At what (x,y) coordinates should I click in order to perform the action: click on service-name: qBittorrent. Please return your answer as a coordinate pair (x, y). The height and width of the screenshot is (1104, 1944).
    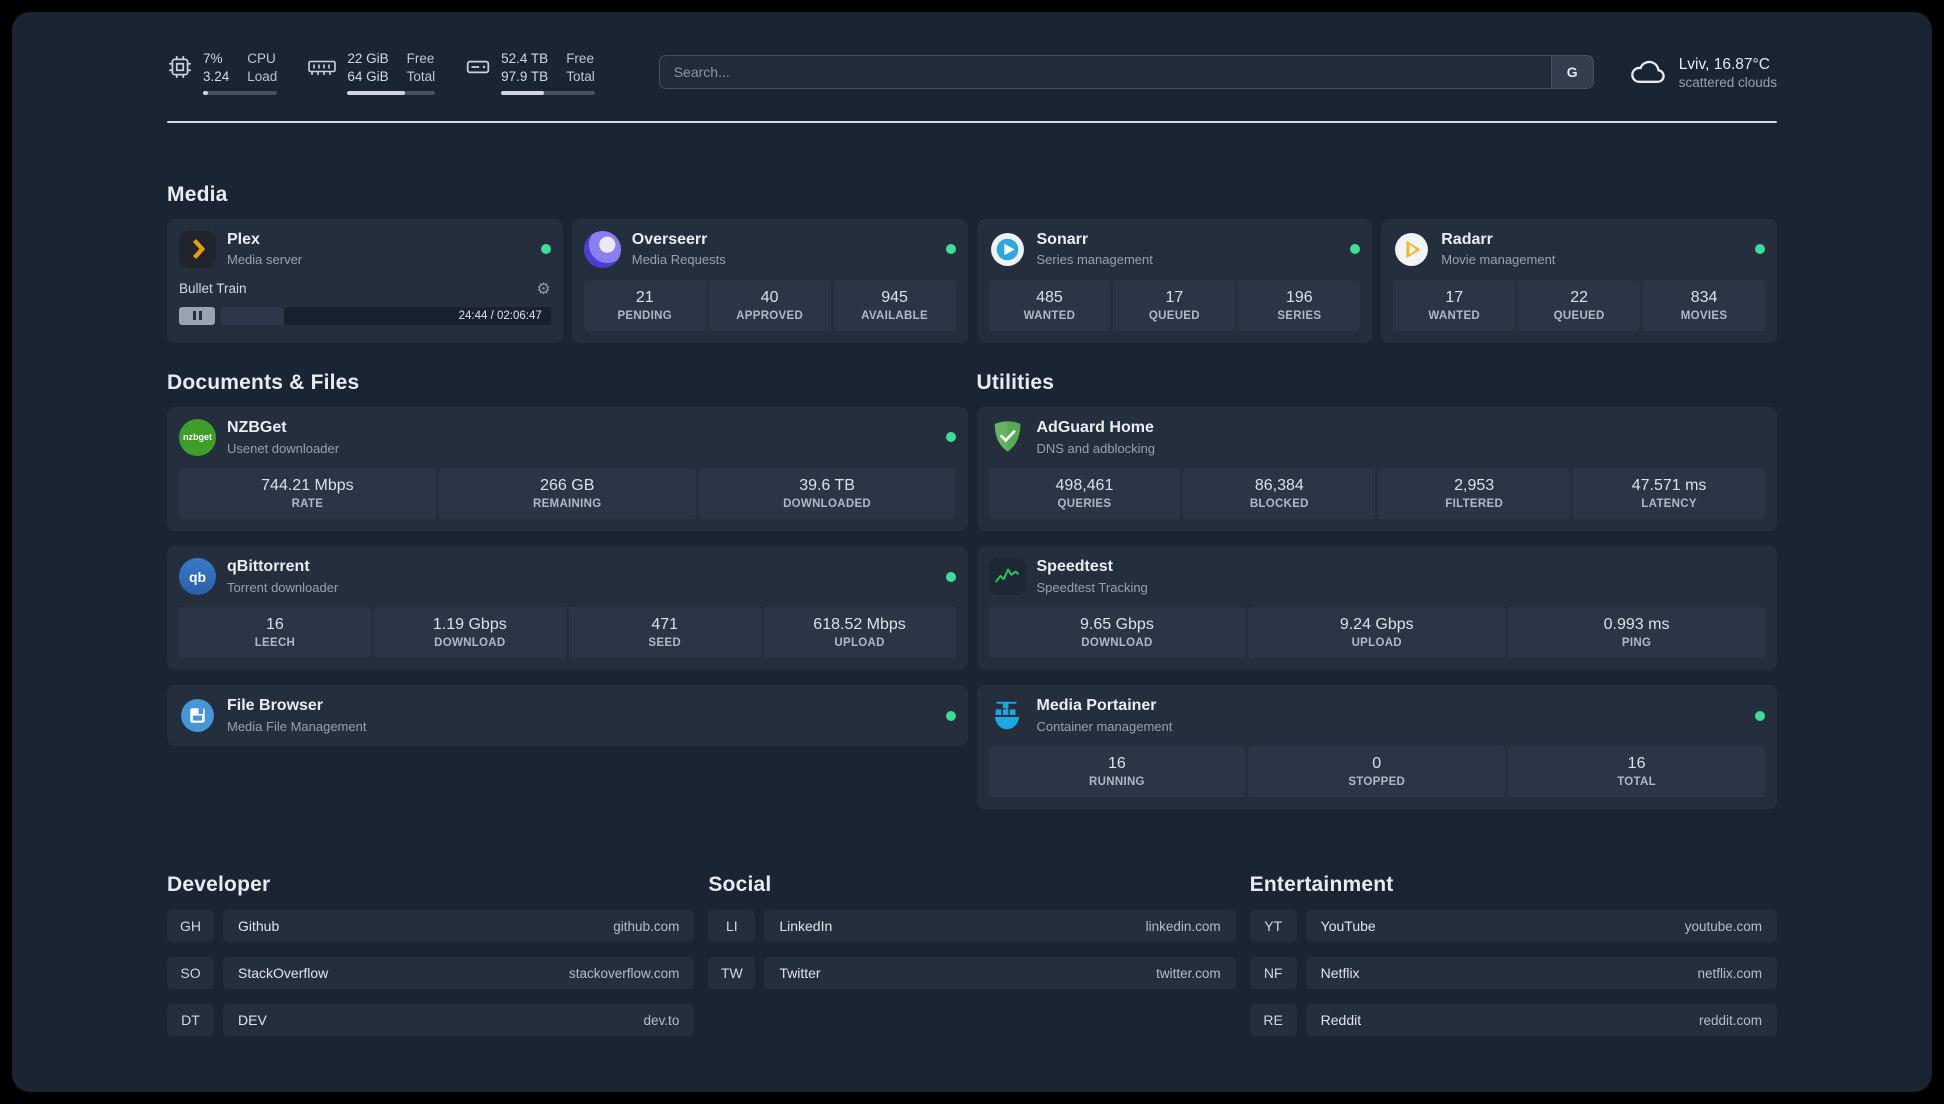
    Looking at the image, I should click on (268, 567).